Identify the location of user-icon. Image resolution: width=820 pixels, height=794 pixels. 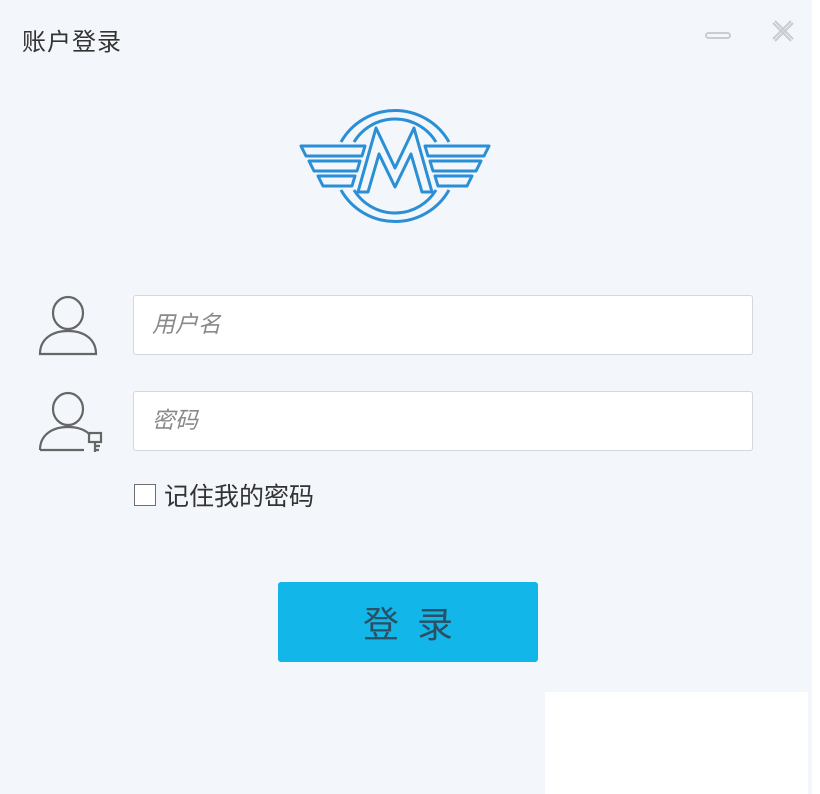
(68, 325).